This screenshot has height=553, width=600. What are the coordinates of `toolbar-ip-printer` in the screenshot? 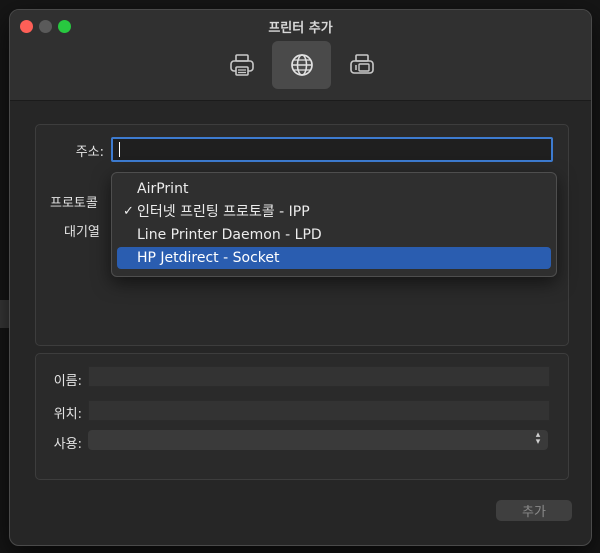 It's located at (301, 65).